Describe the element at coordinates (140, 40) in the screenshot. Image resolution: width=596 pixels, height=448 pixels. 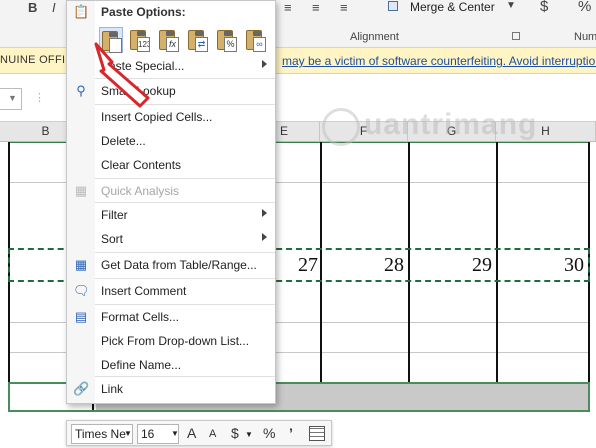
I see `paste-values-icon: 123` at that location.